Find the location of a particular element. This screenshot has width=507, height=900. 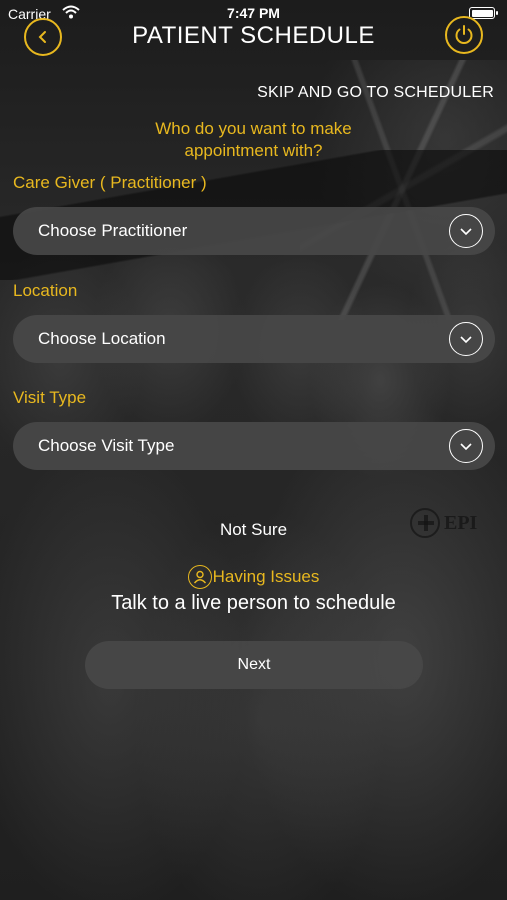

power-icon is located at coordinates (464, 34).